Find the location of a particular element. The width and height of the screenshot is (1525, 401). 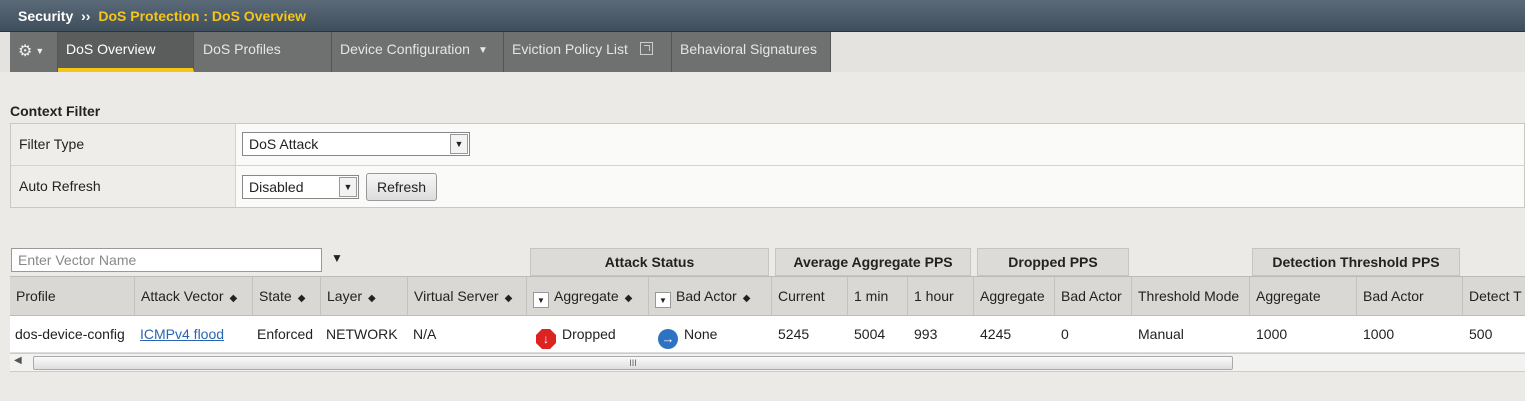

dropped-icon: ↓ is located at coordinates (546, 339).